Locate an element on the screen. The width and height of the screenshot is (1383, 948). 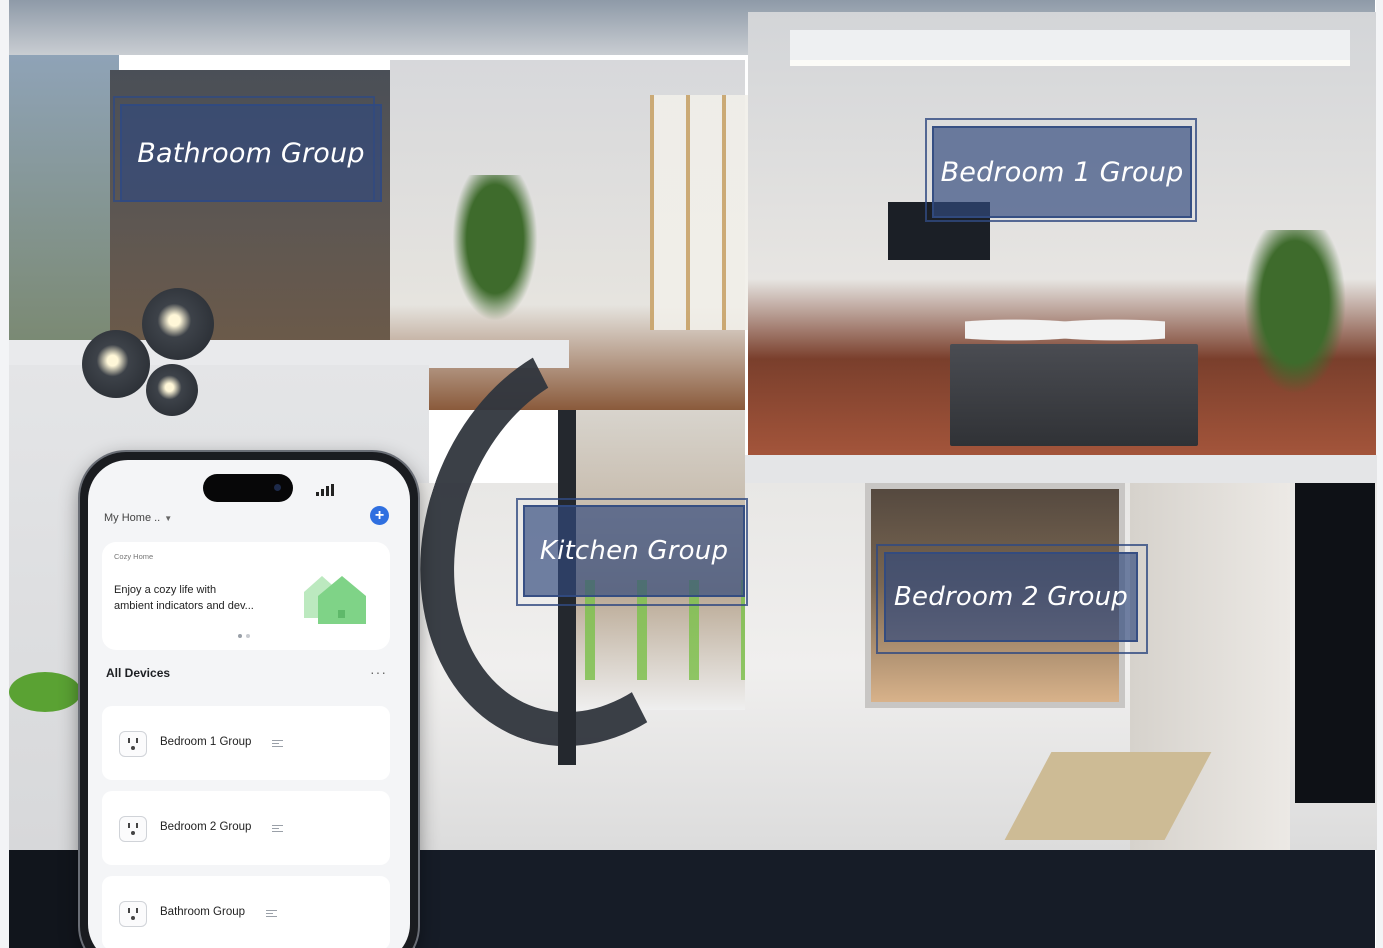
camera-icon is located at coordinates (277, 487).